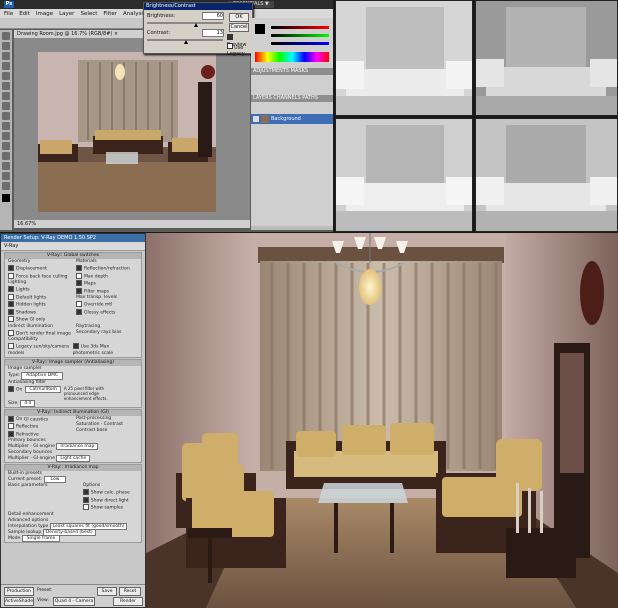 The image size is (618, 608). What do you see at coordinates (25, 479) in the screenshot?
I see `current-preset-label: Current preset:` at bounding box center [25, 479].